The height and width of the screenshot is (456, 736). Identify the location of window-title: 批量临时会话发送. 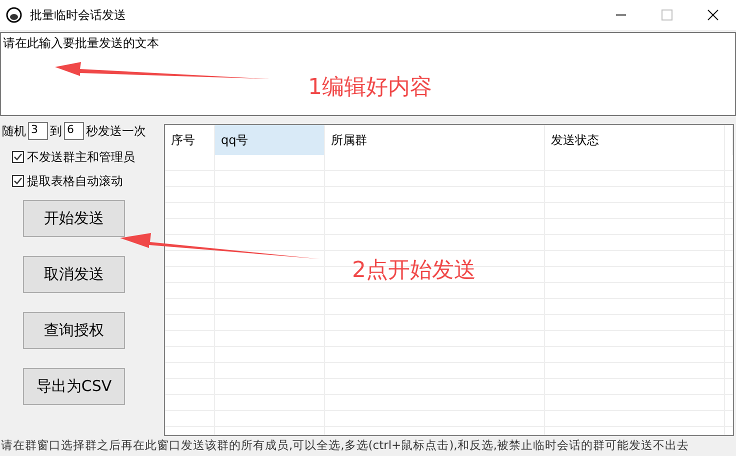
(78, 15).